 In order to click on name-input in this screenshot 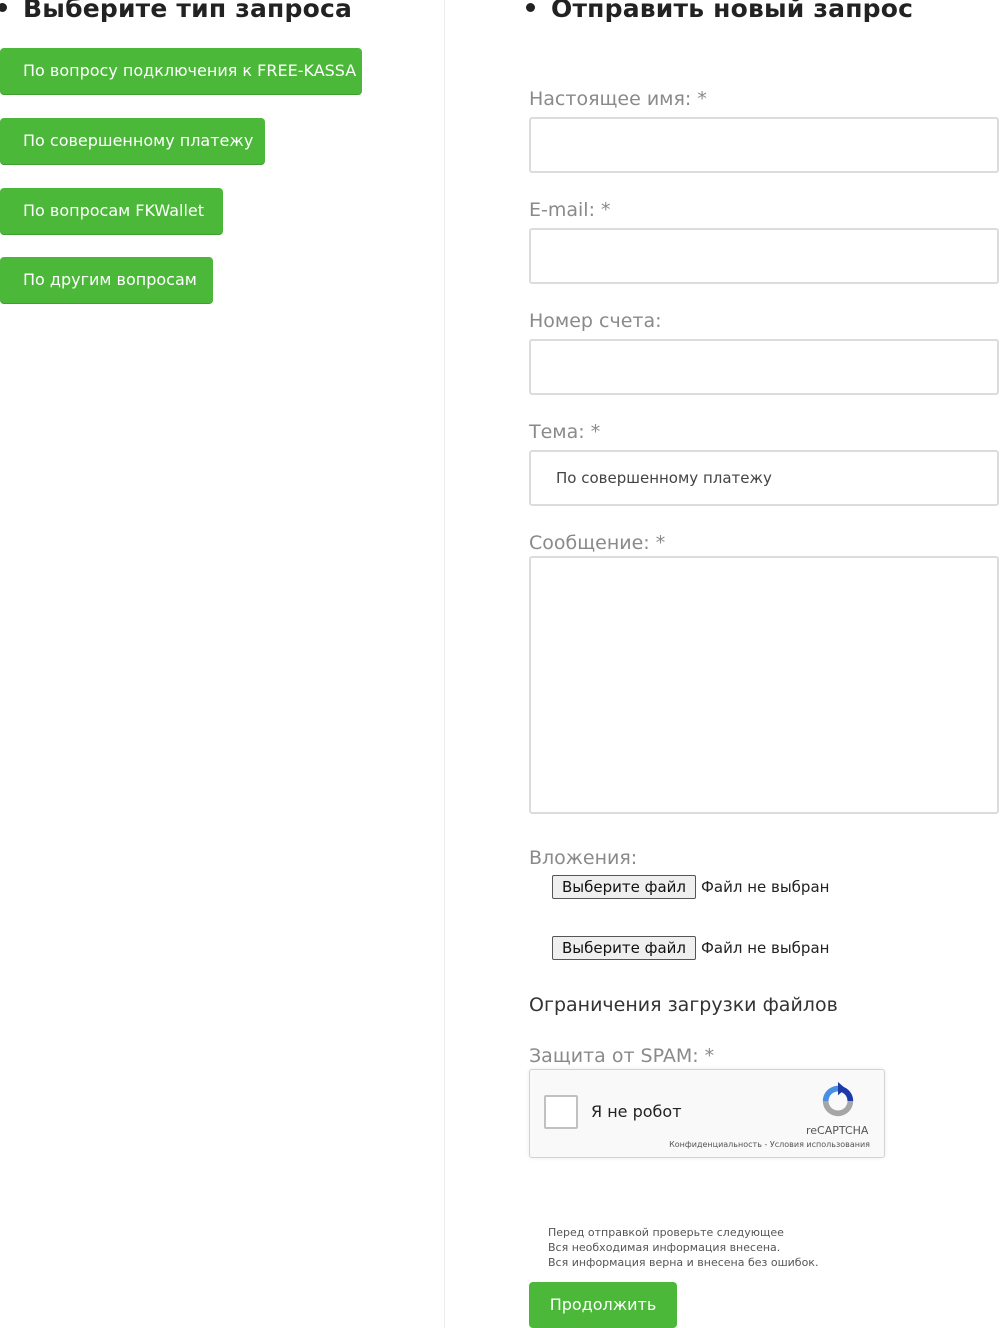, I will do `click(764, 145)`.